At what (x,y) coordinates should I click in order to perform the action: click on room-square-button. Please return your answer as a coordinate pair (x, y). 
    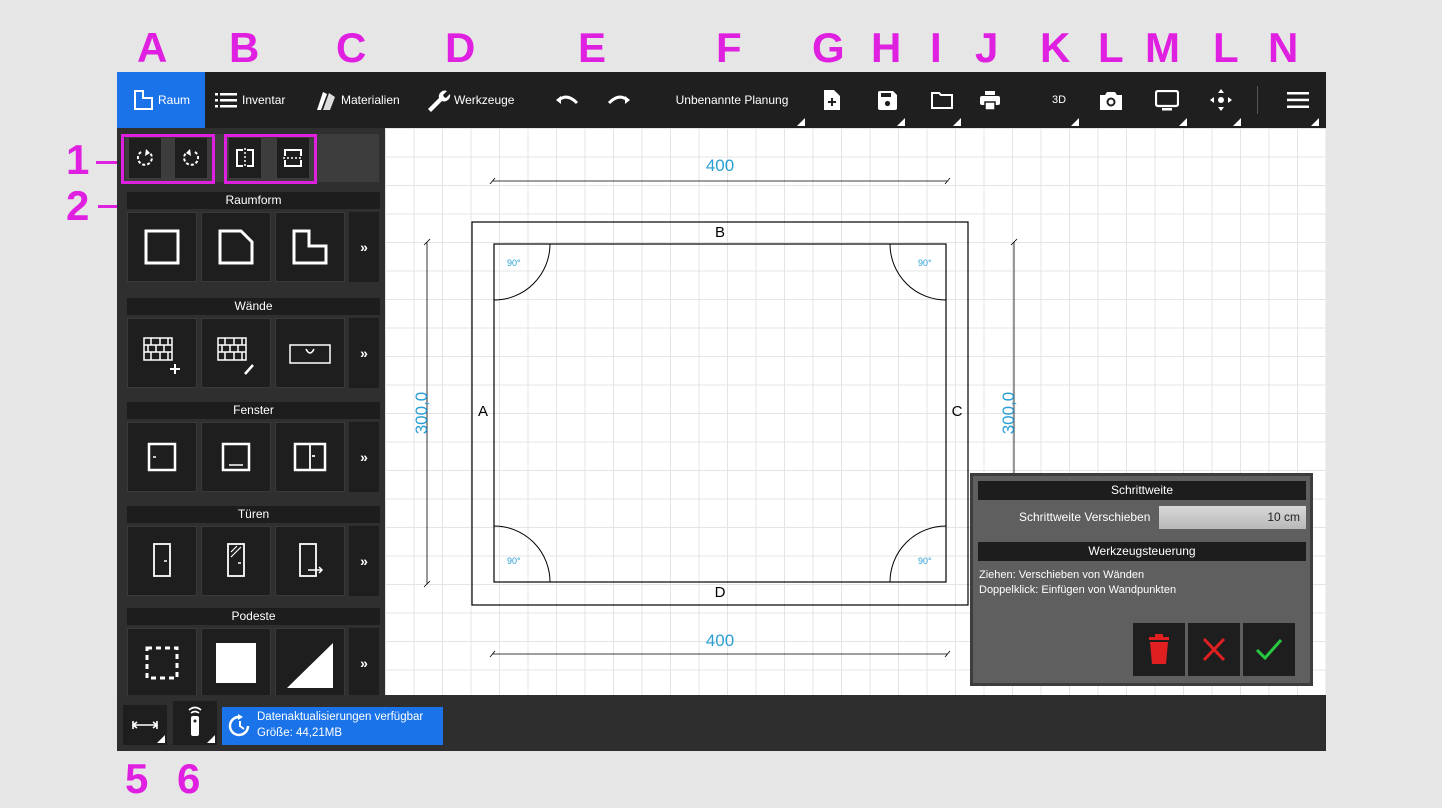
    Looking at the image, I should click on (162, 247).